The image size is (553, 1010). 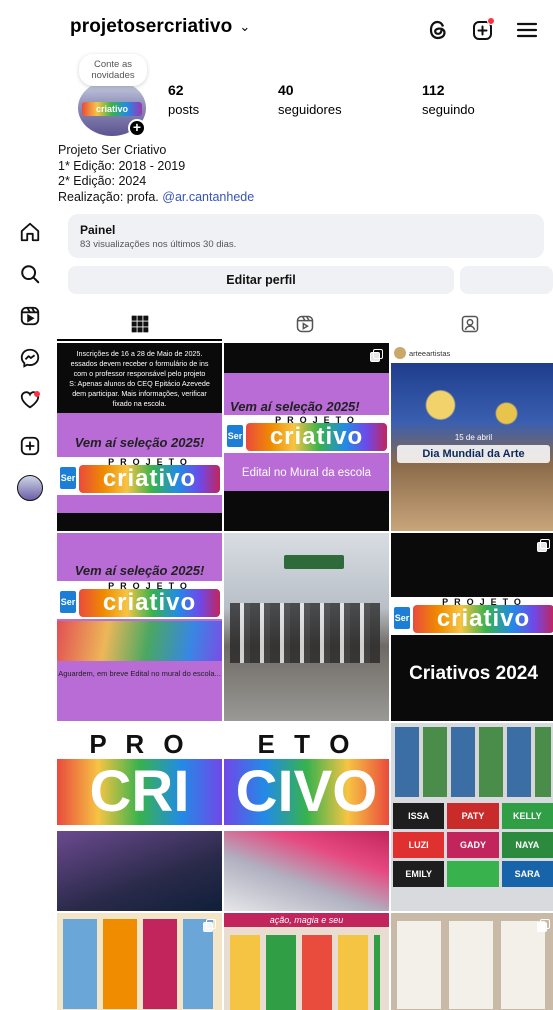 I want to click on username: projetosercriativo, so click(x=151, y=26).